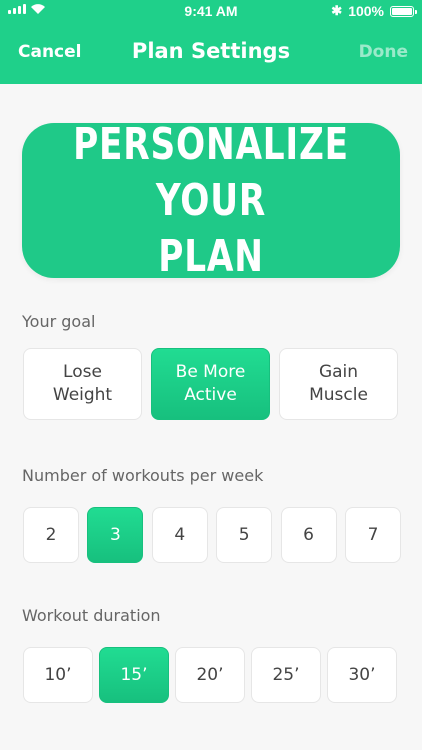  Describe the element at coordinates (115, 535) in the screenshot. I see `workouts-option-1: 3` at that location.